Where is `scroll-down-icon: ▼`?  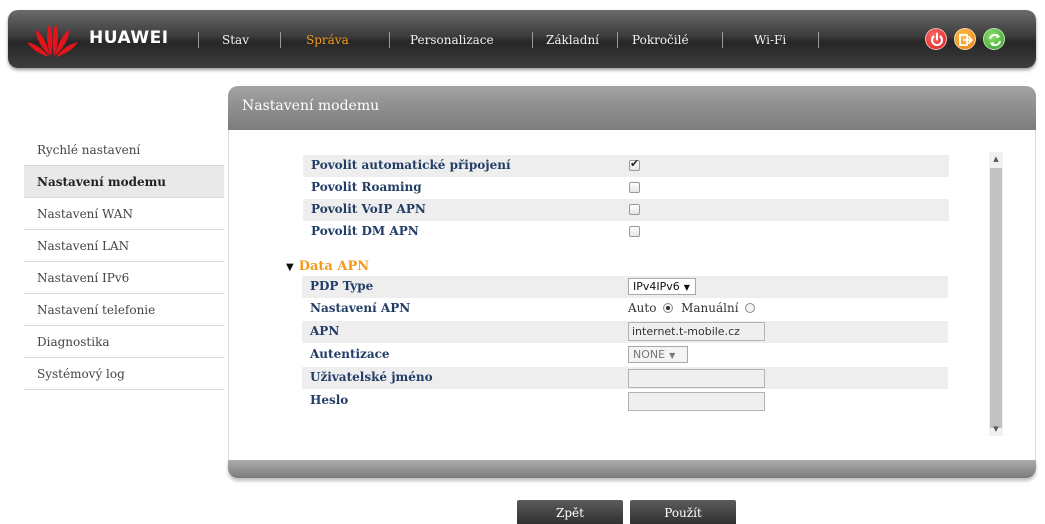
scroll-down-icon: ▼ is located at coordinates (996, 429).